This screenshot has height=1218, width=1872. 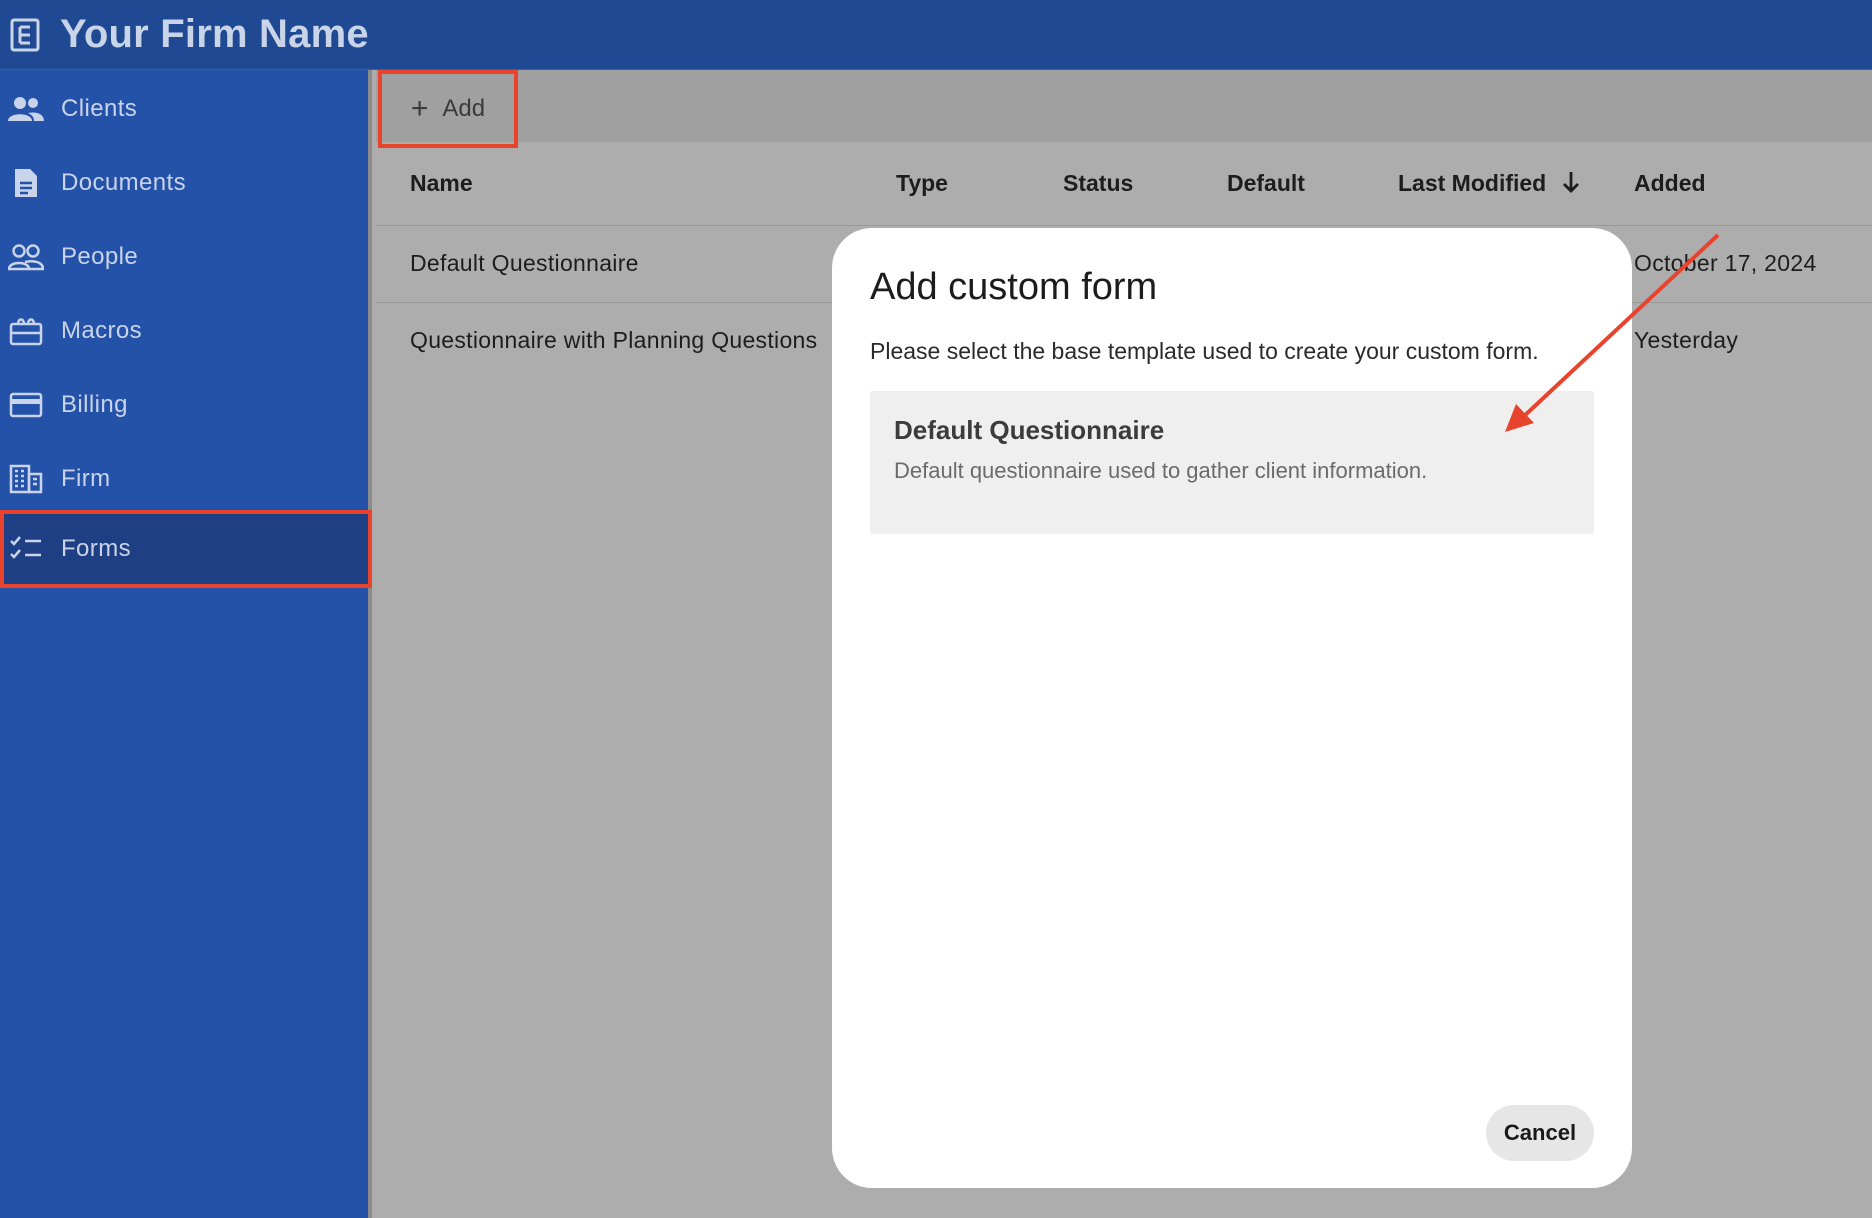 I want to click on sidebar-item-macros: Macros, so click(x=186, y=331).